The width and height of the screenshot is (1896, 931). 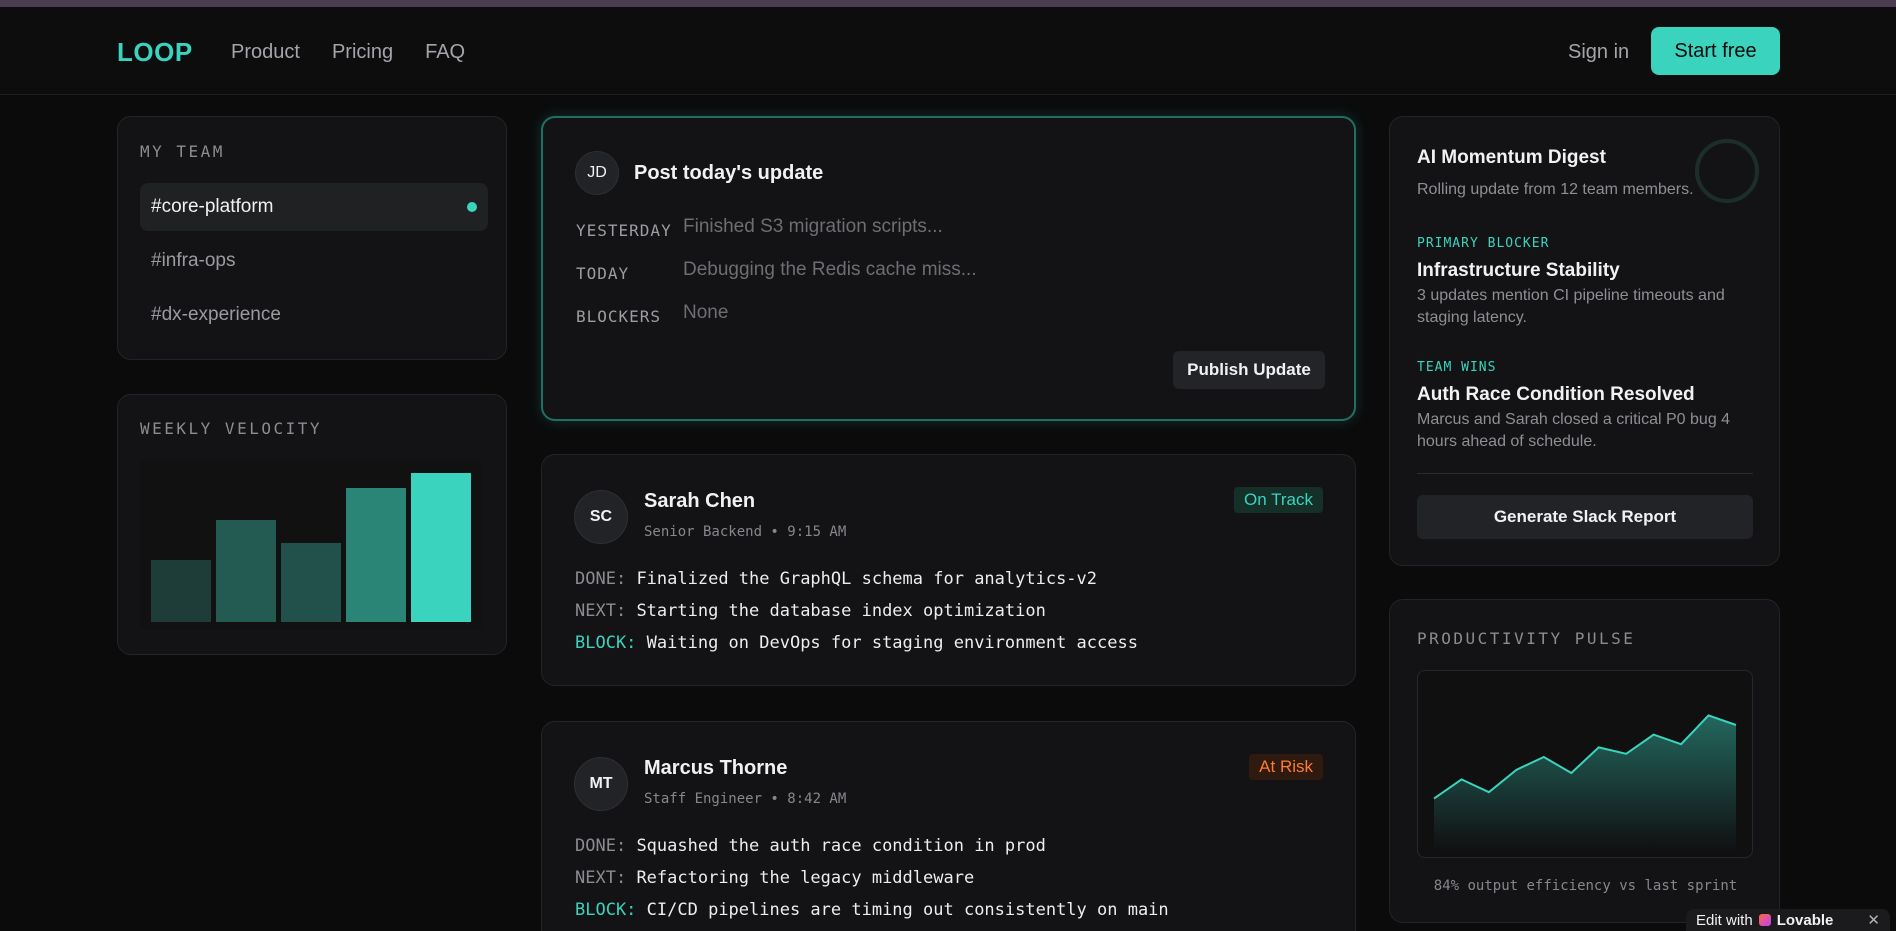 I want to click on publish-update-button: Publish Update, so click(x=1249, y=370).